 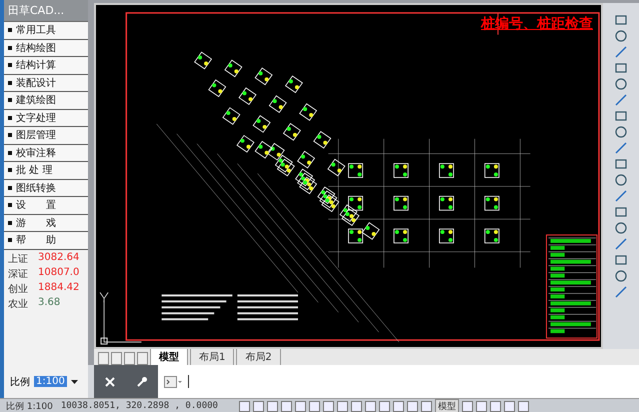 What do you see at coordinates (139, 406) in the screenshot?
I see `coordinates-readout: 10038.8051, 320.2898 , 0.0000` at bounding box center [139, 406].